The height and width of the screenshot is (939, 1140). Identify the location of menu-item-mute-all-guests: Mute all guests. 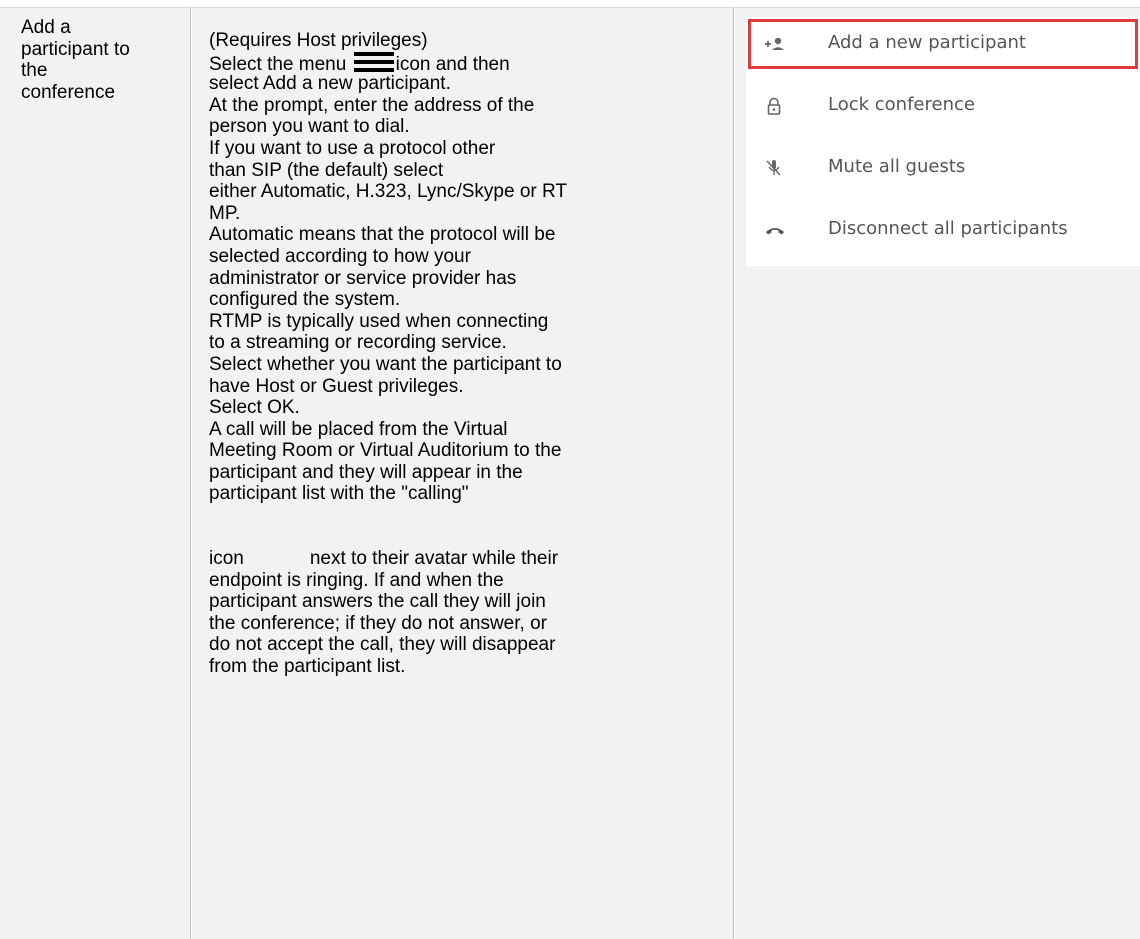
(943, 168).